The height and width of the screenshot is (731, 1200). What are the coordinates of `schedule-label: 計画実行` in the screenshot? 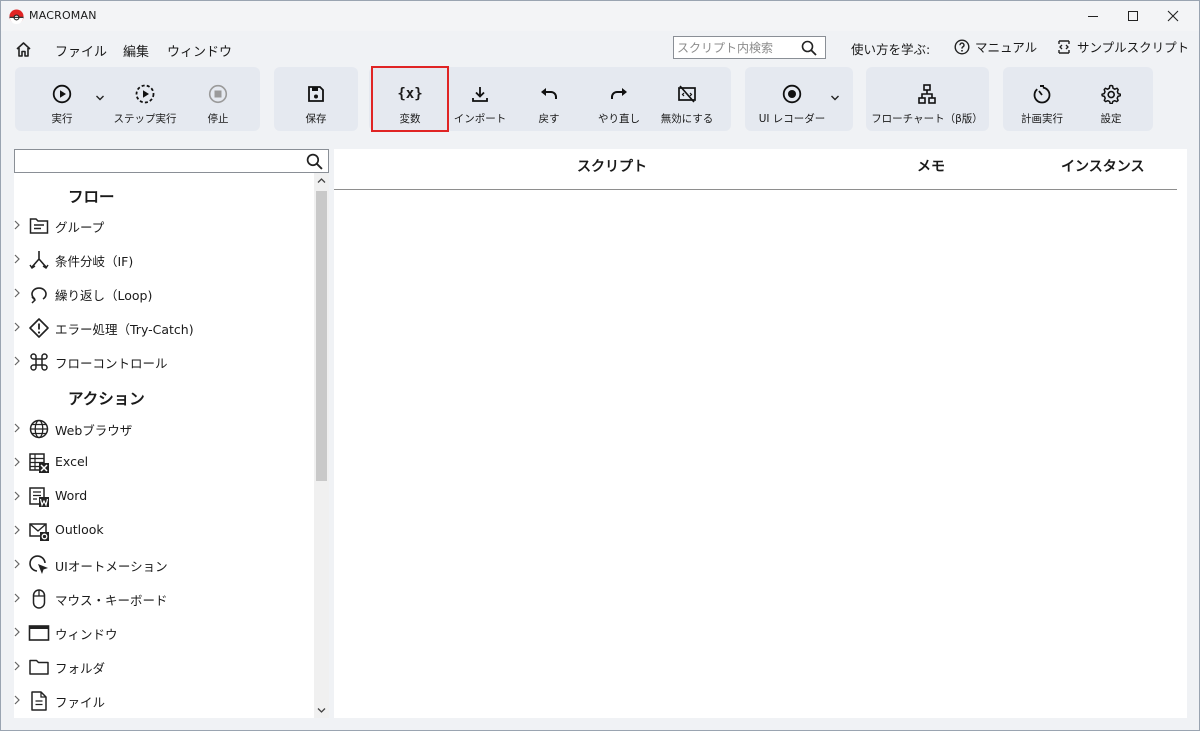 It's located at (1042, 119).